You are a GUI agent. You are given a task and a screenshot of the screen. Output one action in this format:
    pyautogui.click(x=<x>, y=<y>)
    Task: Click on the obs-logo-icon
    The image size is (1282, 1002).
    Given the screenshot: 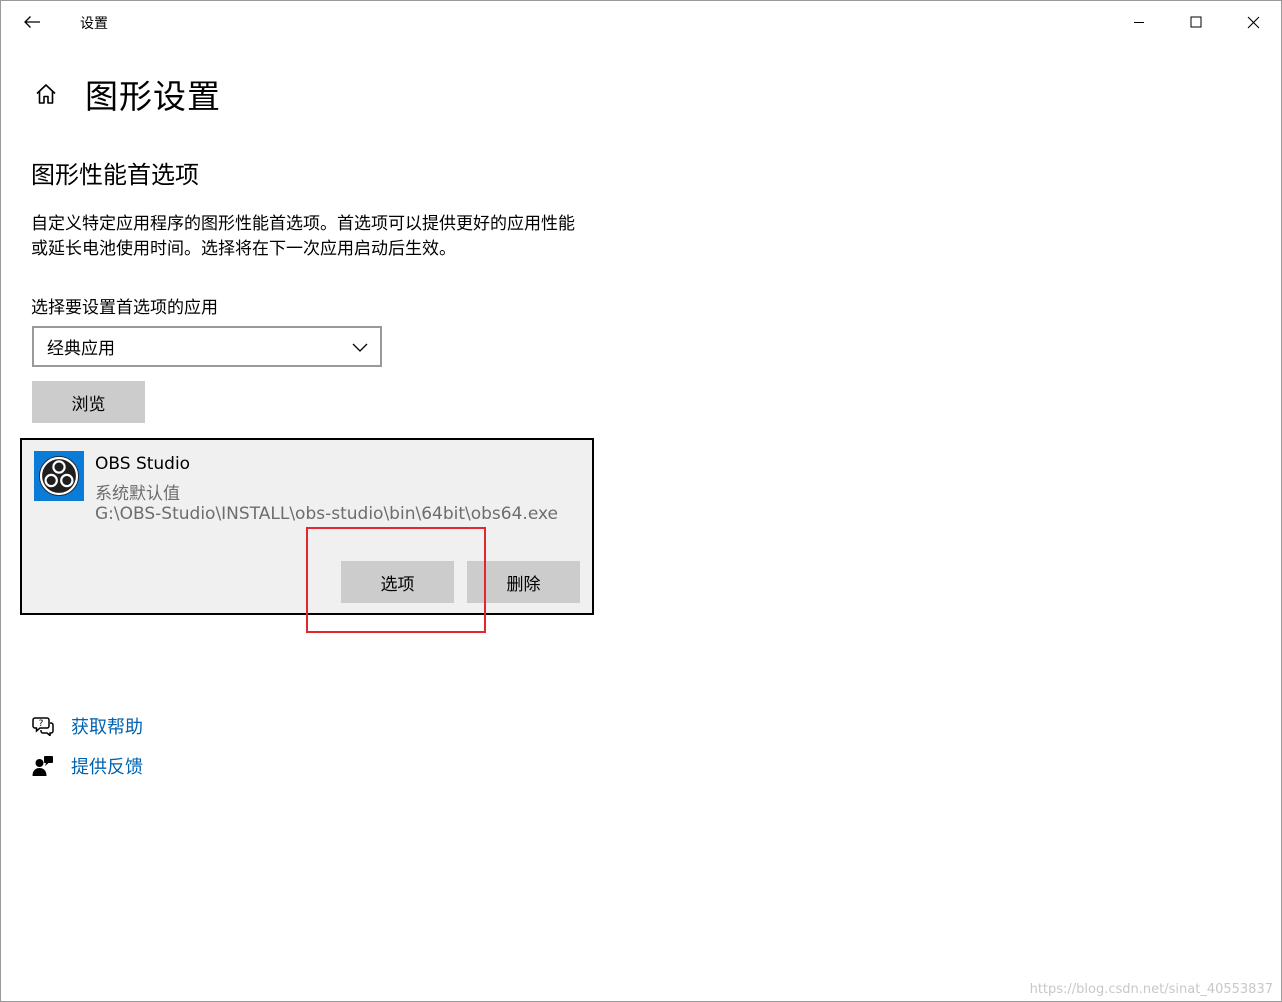 What is the action you would take?
    pyautogui.click(x=59, y=476)
    